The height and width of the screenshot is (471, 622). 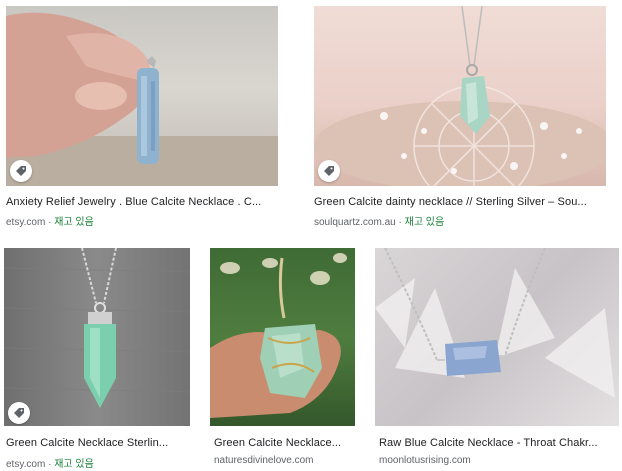 What do you see at coordinates (144, 220) in the screenshot?
I see `result-meta-1: etsy.com · 재고 있음` at bounding box center [144, 220].